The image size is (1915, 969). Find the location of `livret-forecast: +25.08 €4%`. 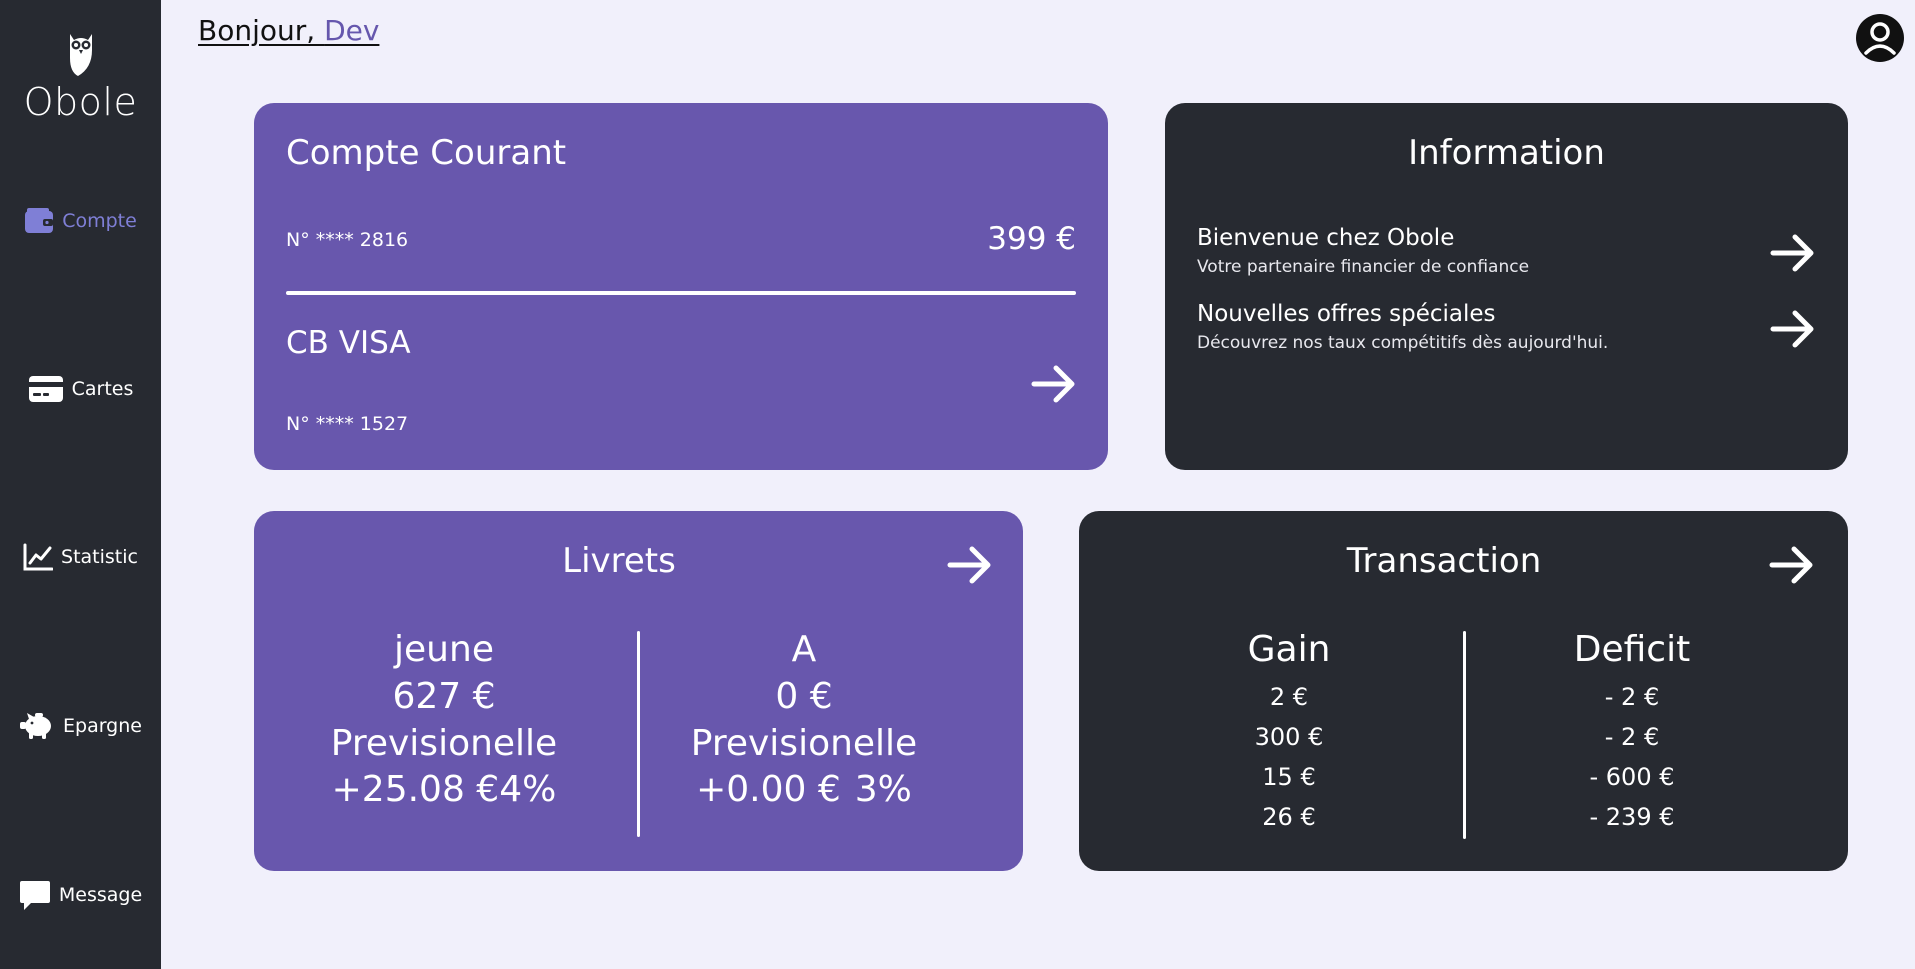

livret-forecast: +25.08 €4% is located at coordinates (444, 790).